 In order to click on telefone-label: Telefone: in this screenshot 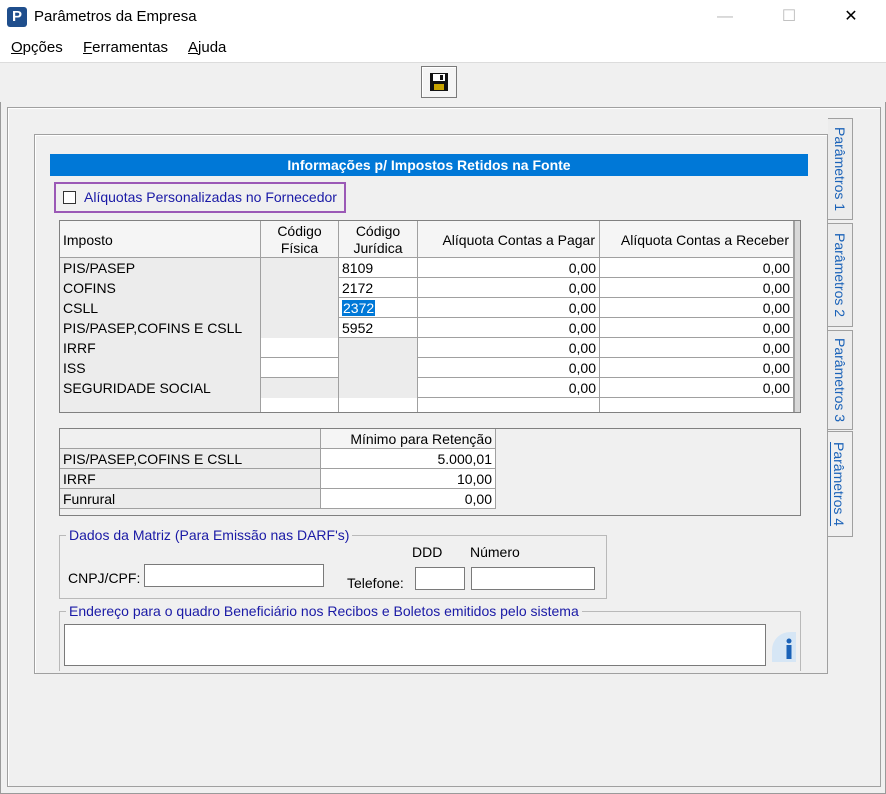, I will do `click(375, 583)`.